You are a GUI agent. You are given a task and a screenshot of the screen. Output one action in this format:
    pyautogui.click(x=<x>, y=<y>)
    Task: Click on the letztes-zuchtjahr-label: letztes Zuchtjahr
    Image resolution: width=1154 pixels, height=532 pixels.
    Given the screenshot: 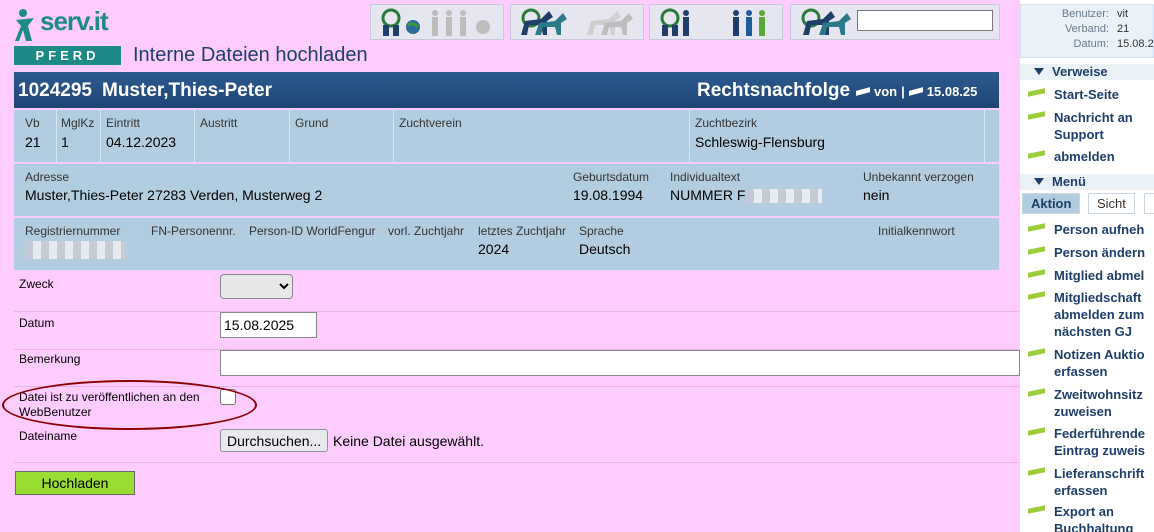 What is the action you would take?
    pyautogui.click(x=522, y=231)
    